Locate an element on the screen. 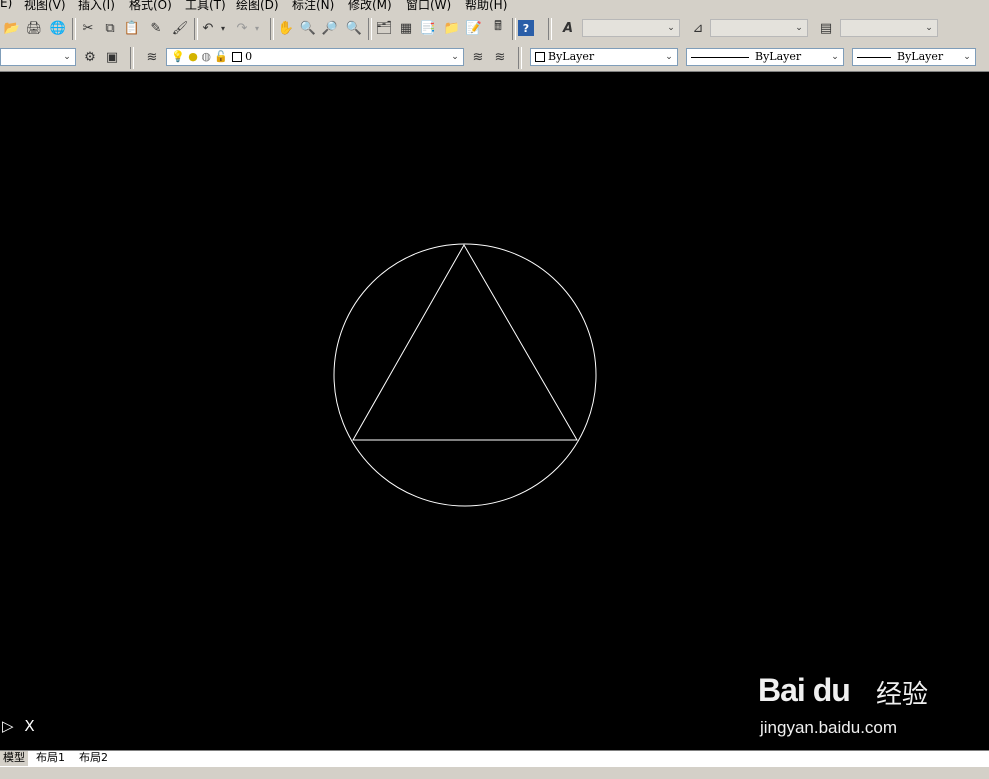 This screenshot has height=779, width=989. match-properties-icon: ✎ is located at coordinates (156, 28).